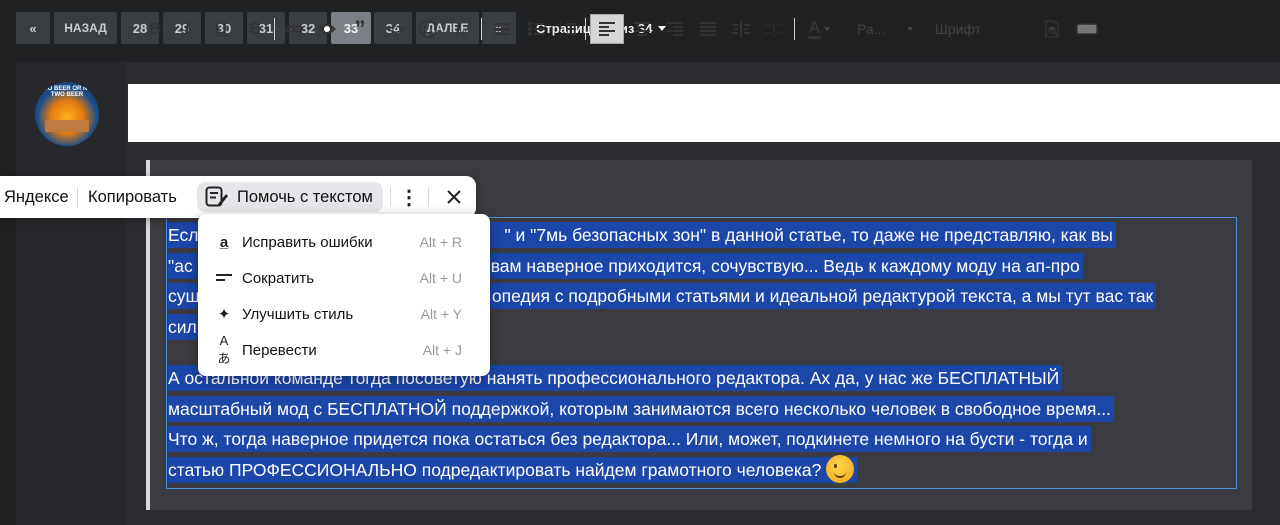 The height and width of the screenshot is (525, 1280). I want to click on menu-item-shortcut: Alt + J, so click(442, 350).